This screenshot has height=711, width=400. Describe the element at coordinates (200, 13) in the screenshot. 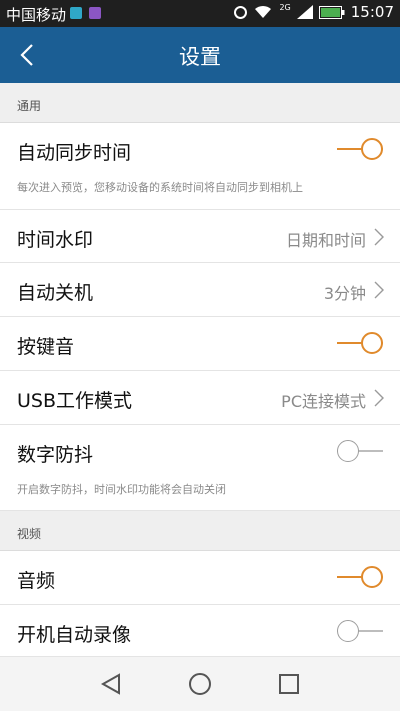

I see `status-bar: 中国移动 2G 15:07` at that location.